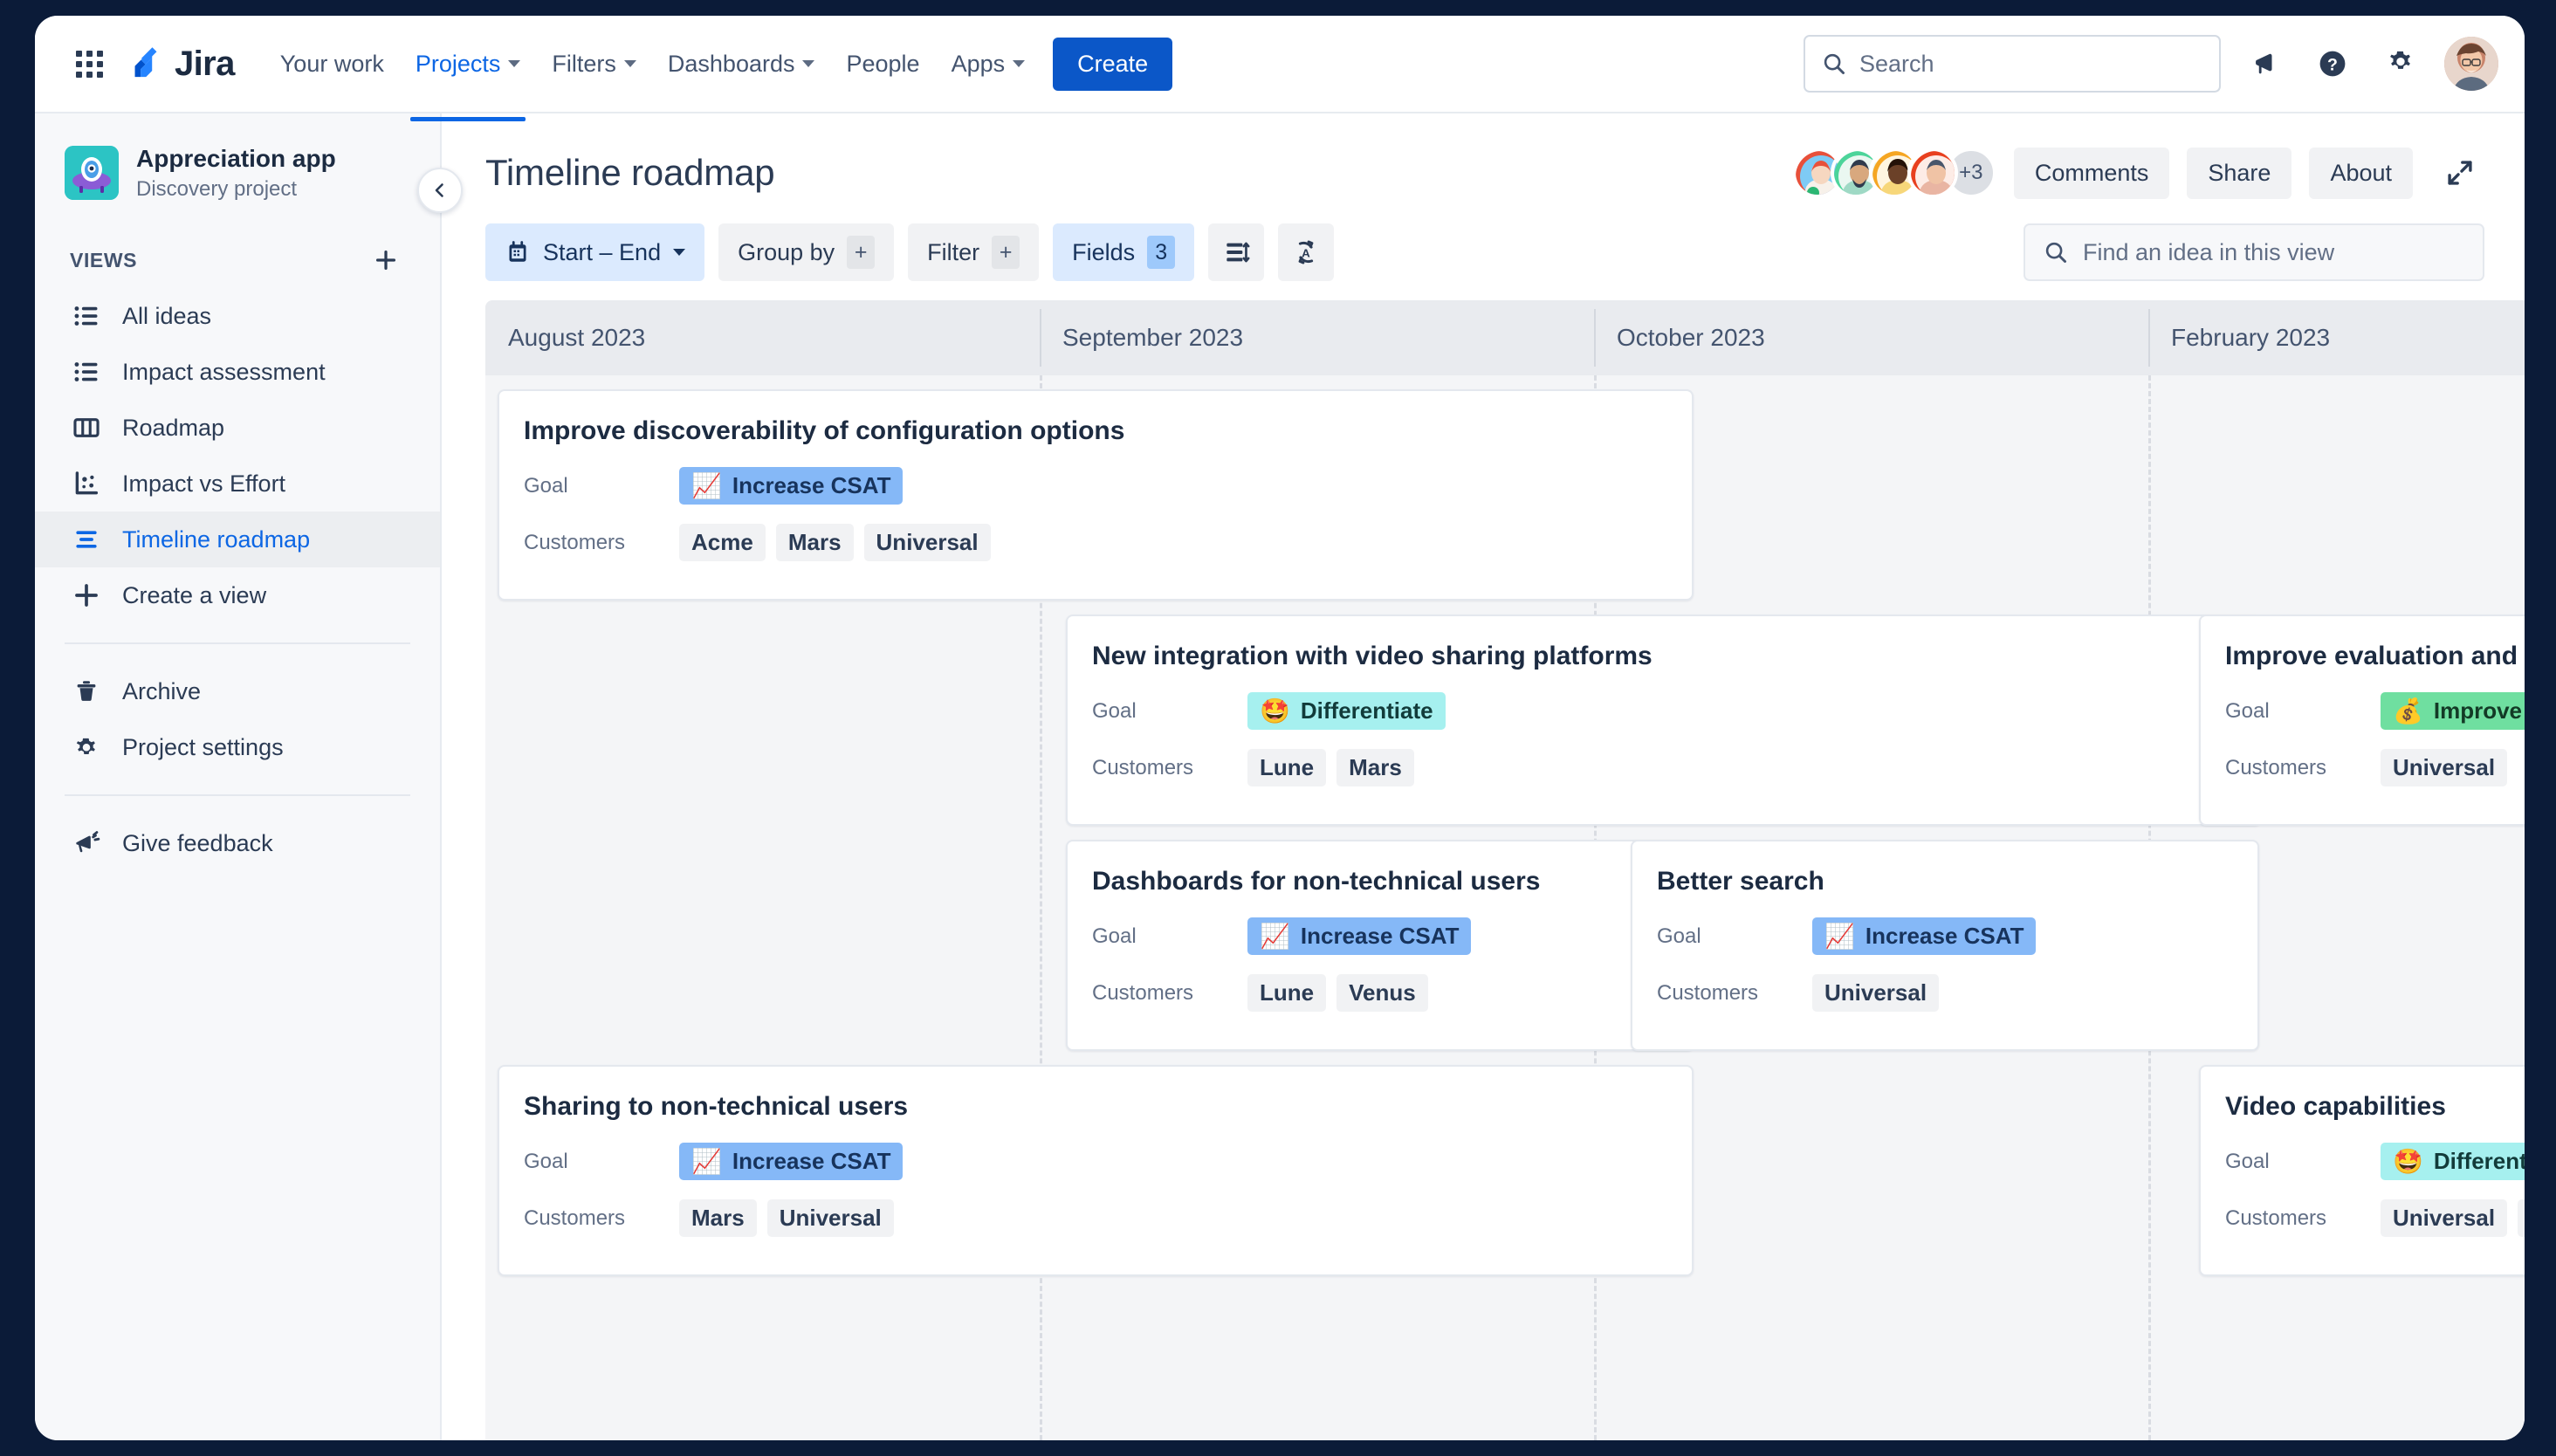 Image resolution: width=2556 pixels, height=1456 pixels. I want to click on card-field-customers: Customers Acme Mars Universal, so click(1095, 542).